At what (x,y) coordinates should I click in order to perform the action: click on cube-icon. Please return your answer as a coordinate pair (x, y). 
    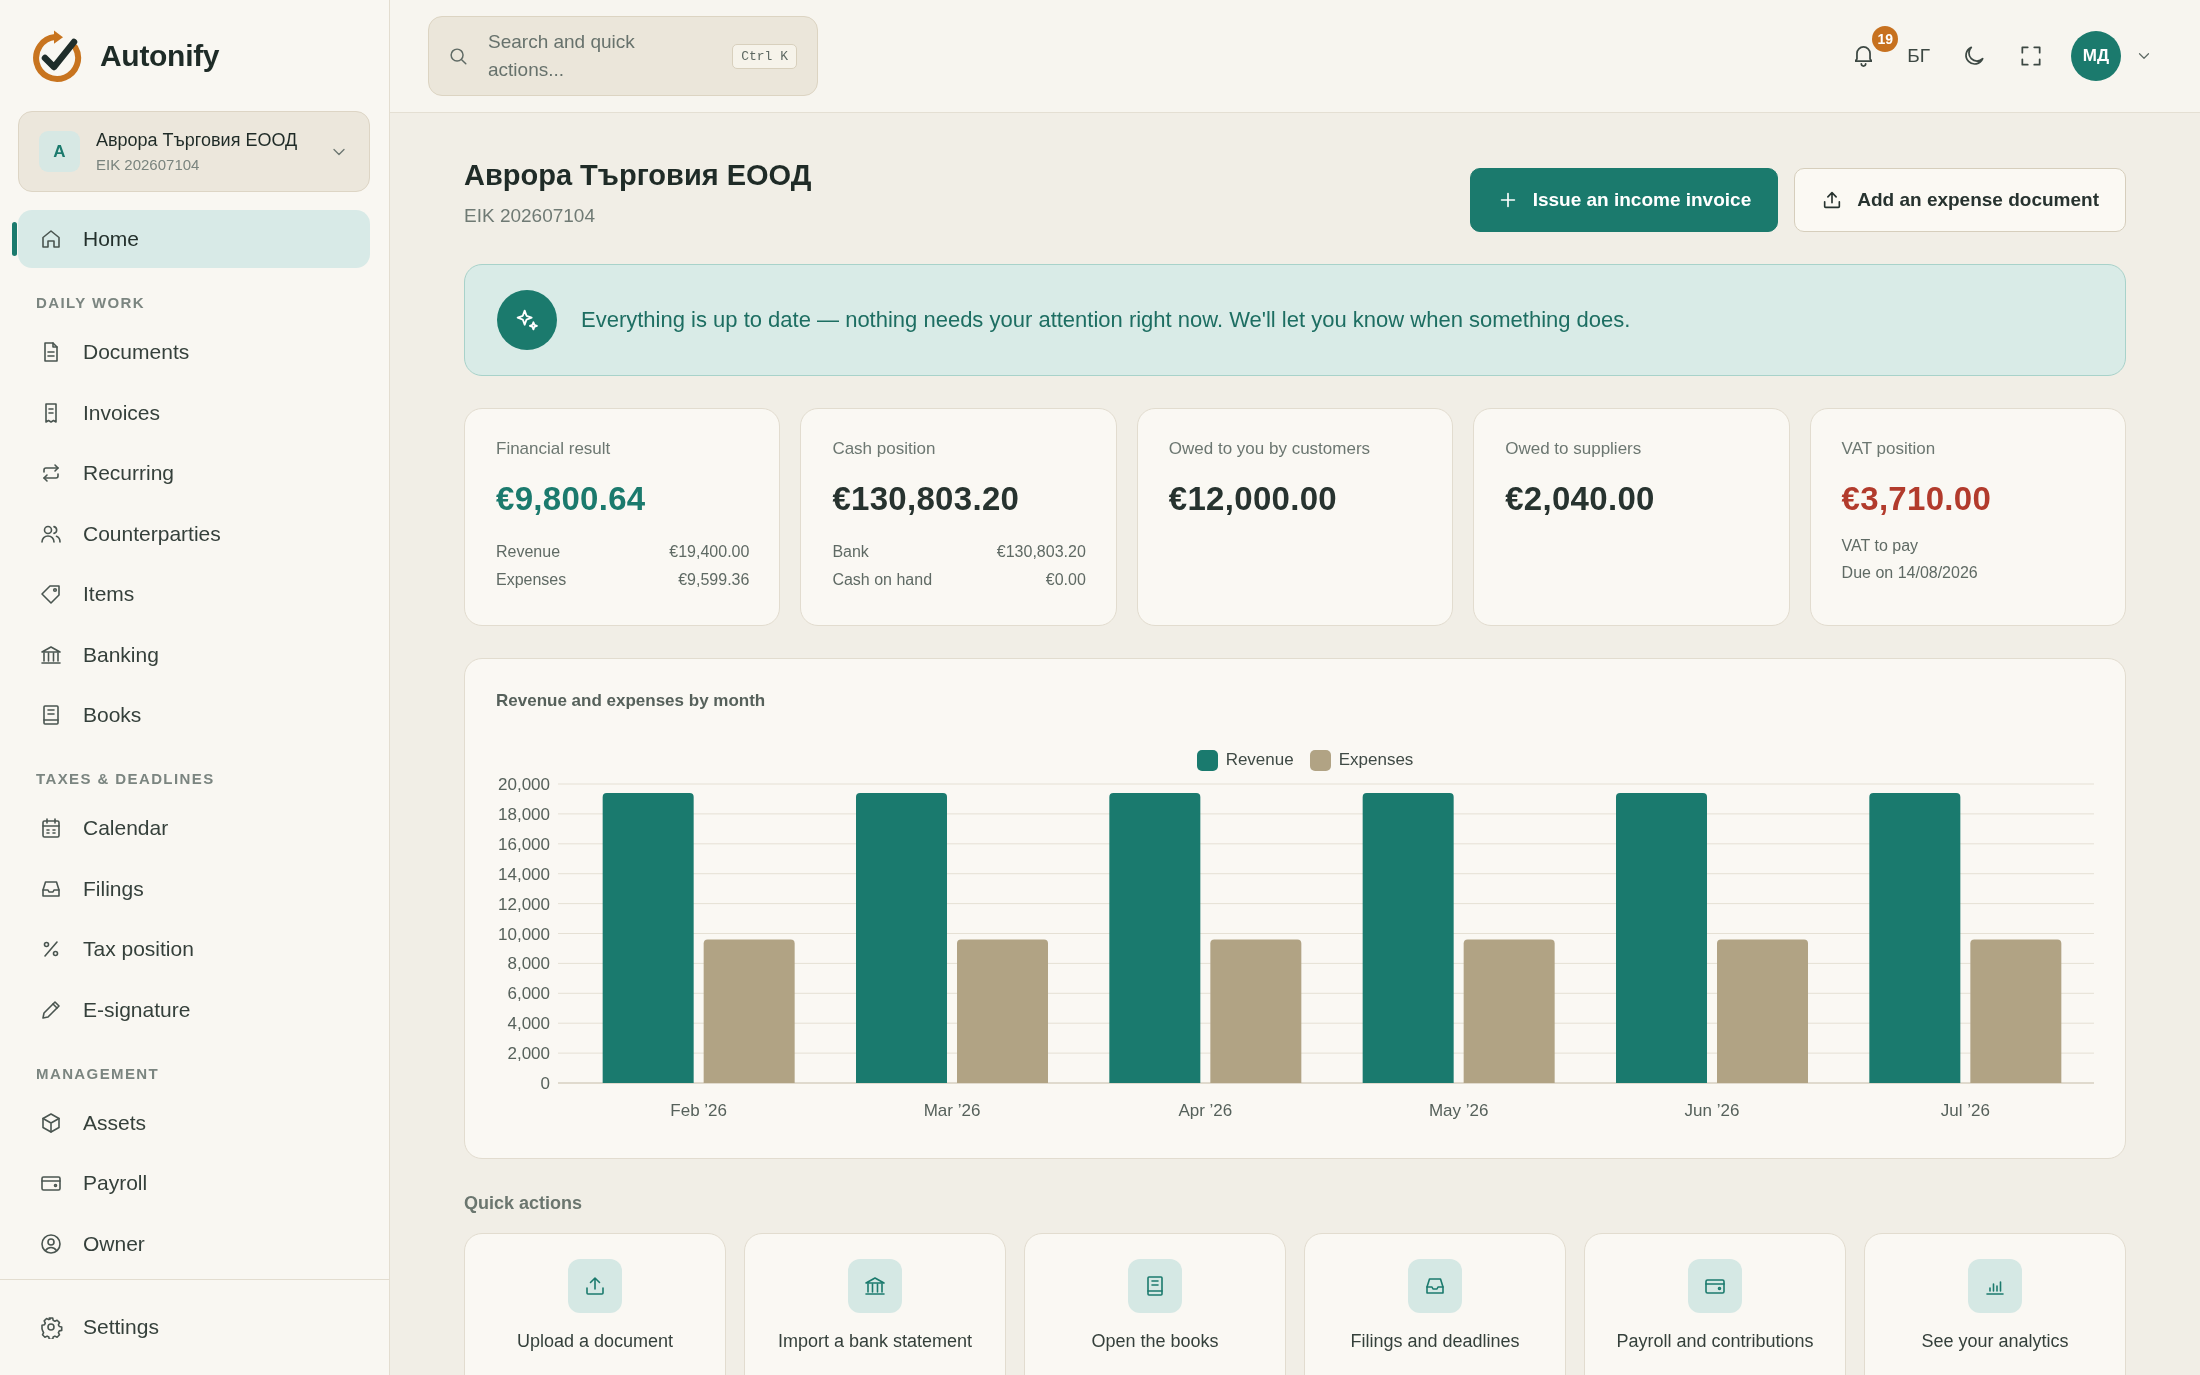
    Looking at the image, I should click on (51, 1122).